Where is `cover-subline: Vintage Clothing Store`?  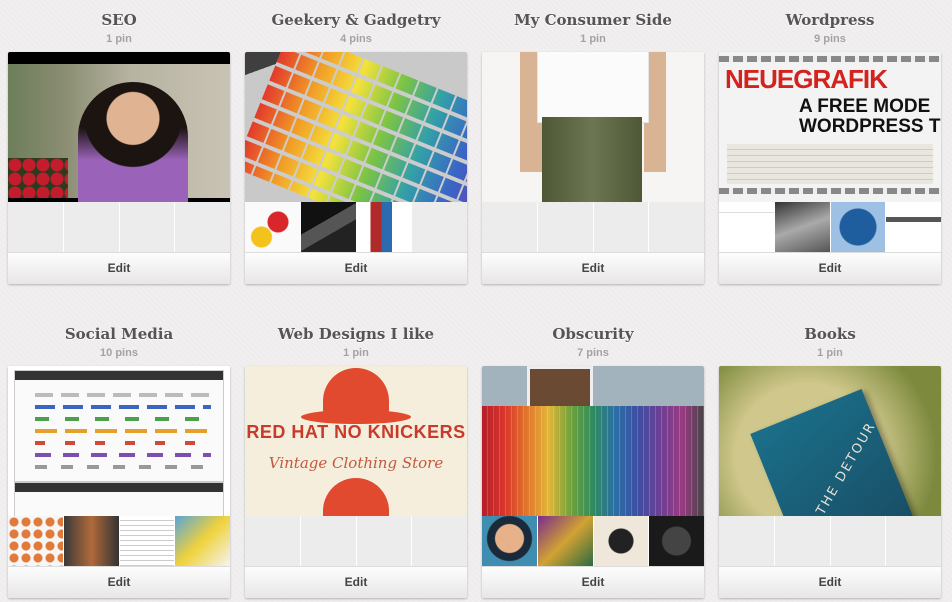 cover-subline: Vintage Clothing Store is located at coordinates (356, 463).